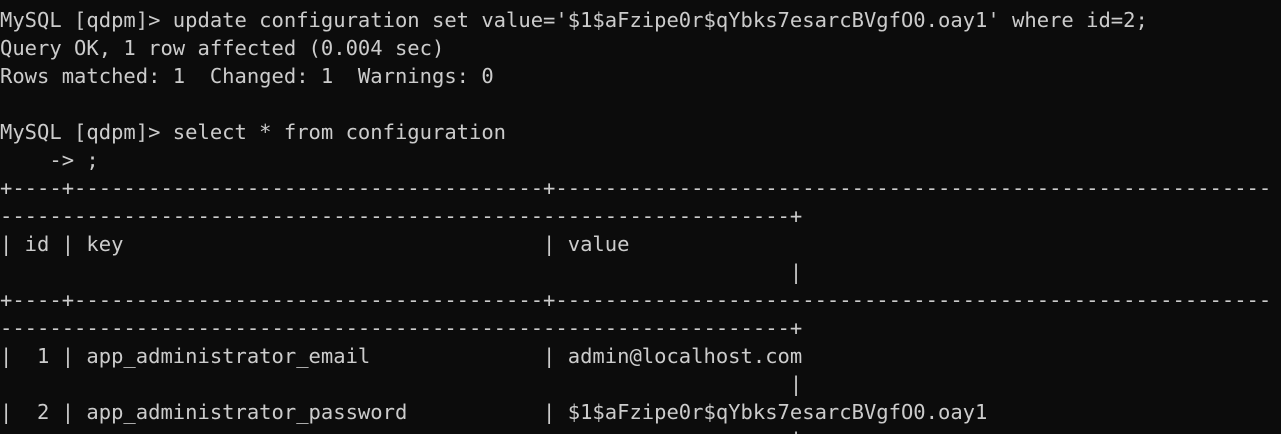 The width and height of the screenshot is (1281, 434). What do you see at coordinates (315, 244) in the screenshot?
I see `table-header-row: | id | key | value` at bounding box center [315, 244].